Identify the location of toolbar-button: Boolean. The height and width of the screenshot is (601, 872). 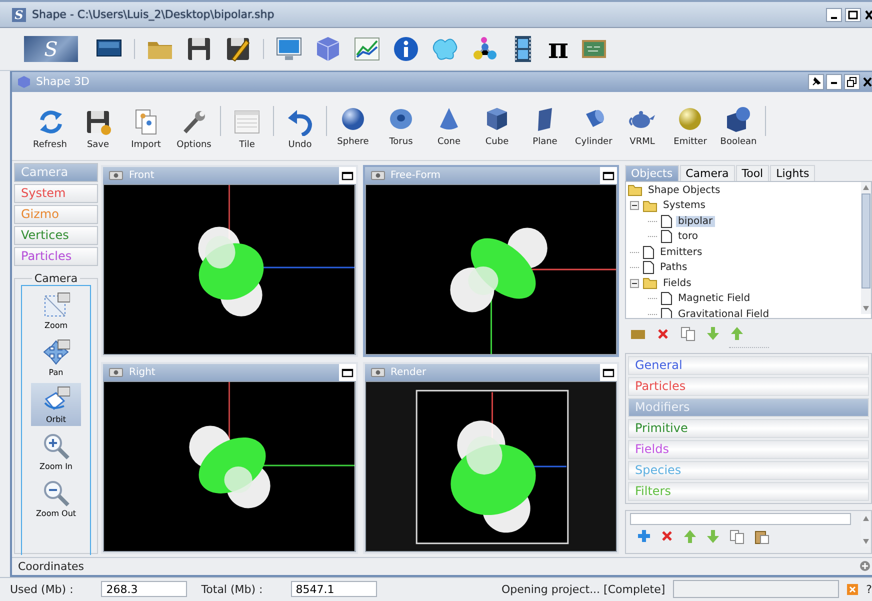
(738, 125).